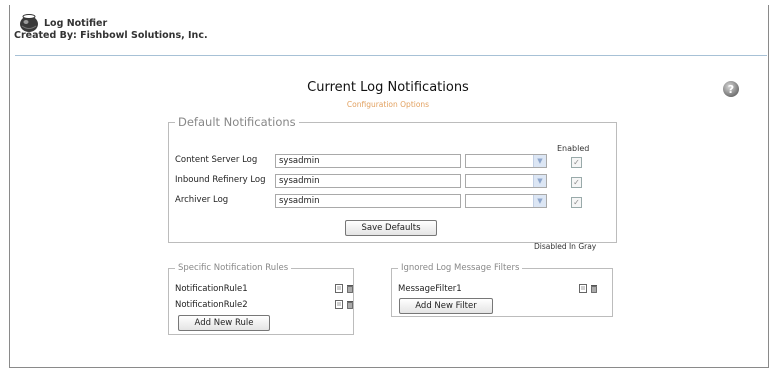  Describe the element at coordinates (565, 246) in the screenshot. I see `disabled-in-gray-note: Disabled In Gray` at that location.